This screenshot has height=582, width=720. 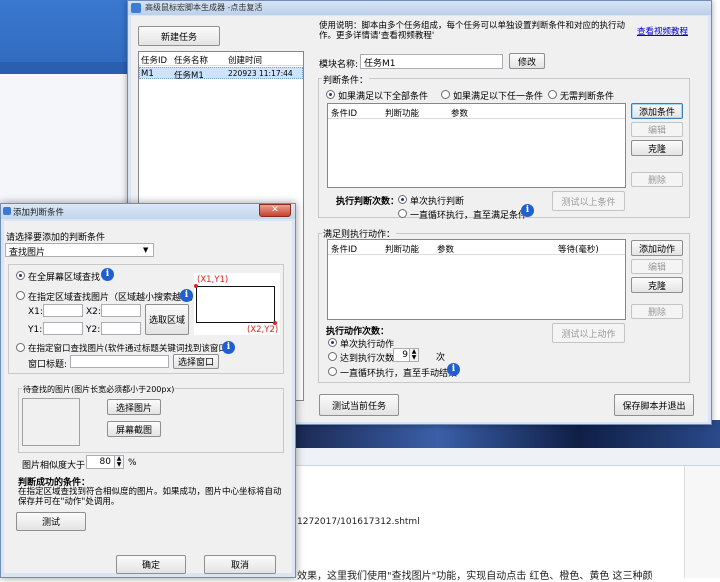 I want to click on background-window-left-white, so click(x=64, y=140).